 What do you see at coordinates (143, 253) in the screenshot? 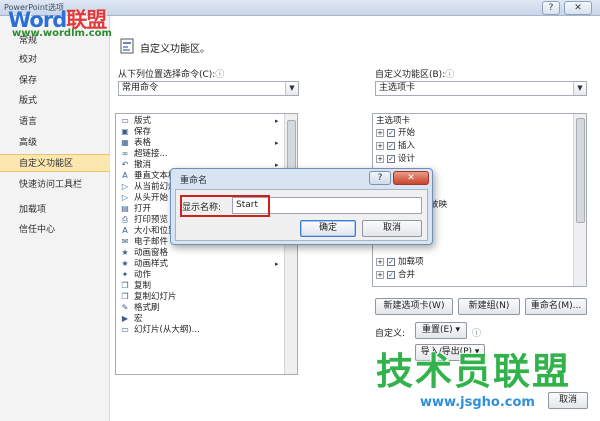
I see `list-item: ★ 动画窗格` at bounding box center [143, 253].